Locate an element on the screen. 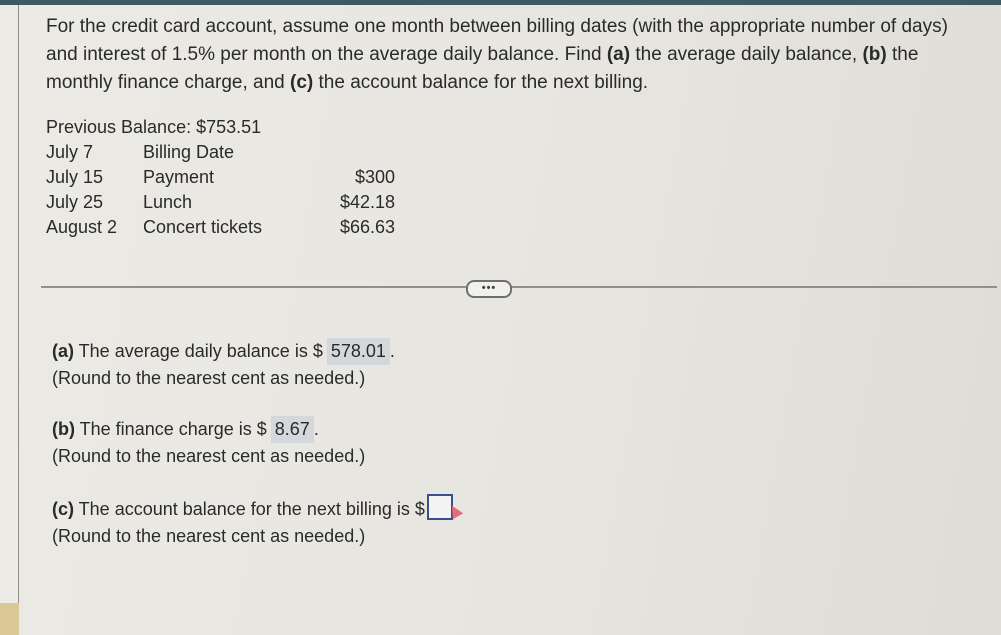  answer-a-input: 578.01 is located at coordinates (358, 351).